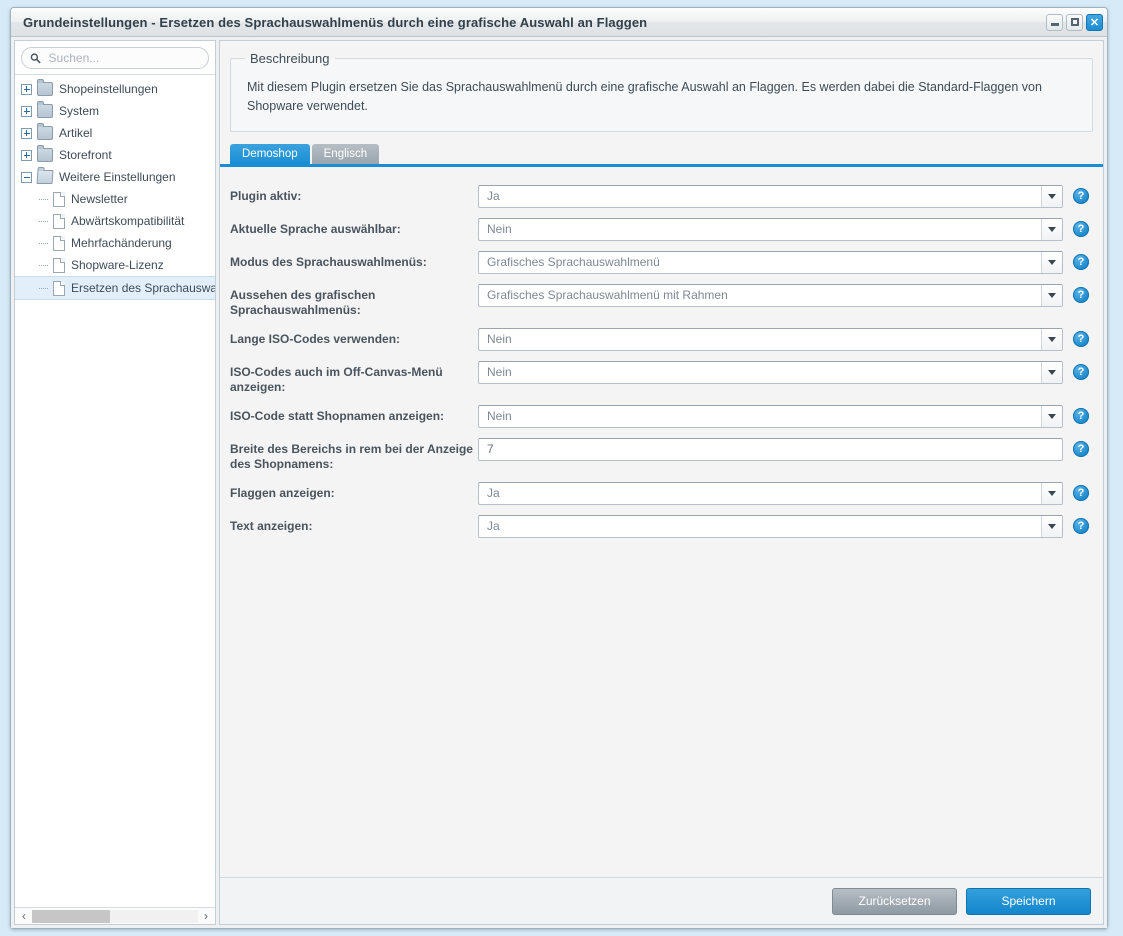  I want to click on tree-item: Ersetzen des Sprachauswahlm, so click(115, 288).